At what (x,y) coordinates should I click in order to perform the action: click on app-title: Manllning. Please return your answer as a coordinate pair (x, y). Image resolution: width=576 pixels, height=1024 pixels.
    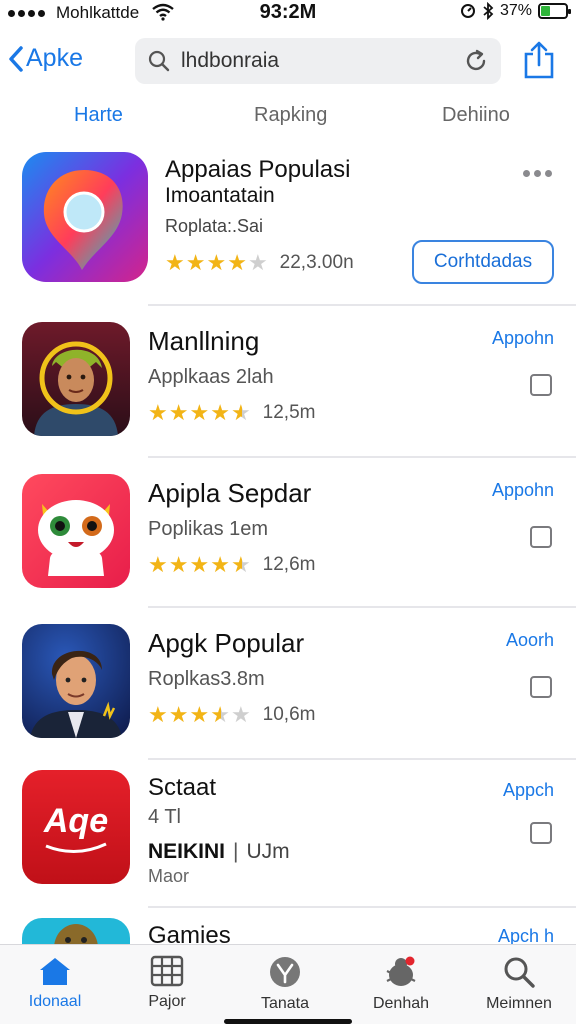
    Looking at the image, I should click on (204, 341).